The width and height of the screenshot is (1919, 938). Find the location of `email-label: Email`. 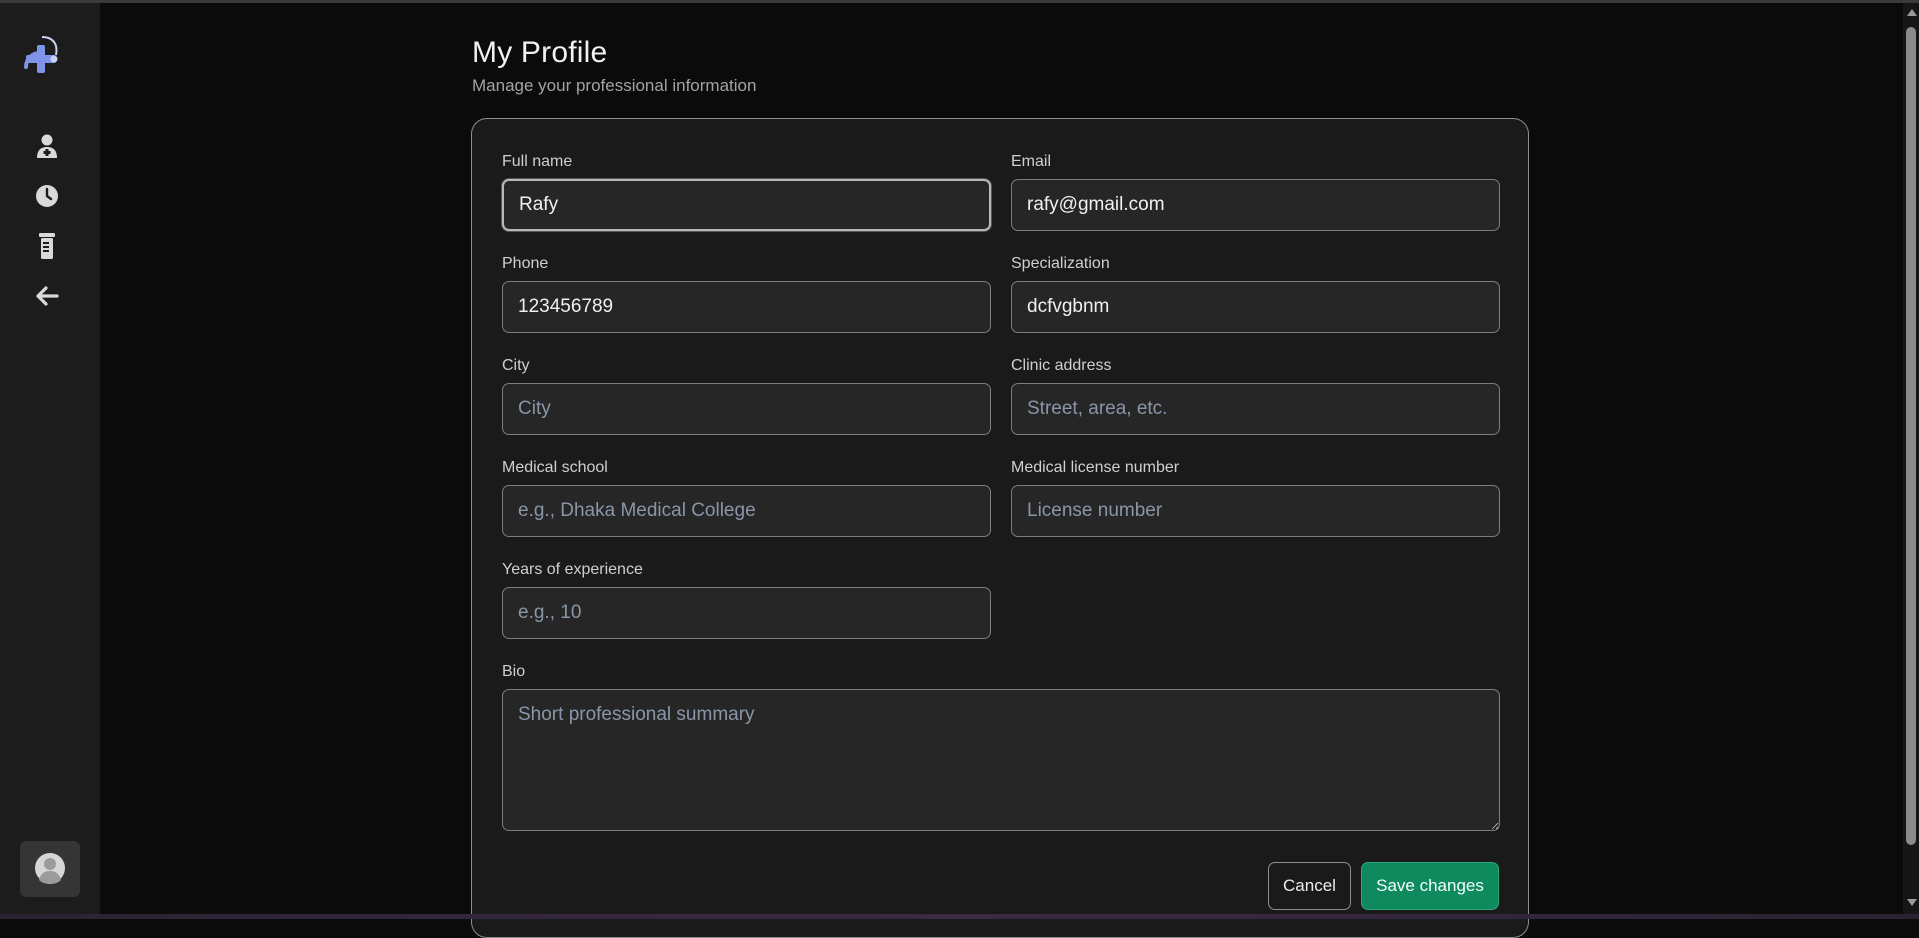

email-label: Email is located at coordinates (1031, 161).